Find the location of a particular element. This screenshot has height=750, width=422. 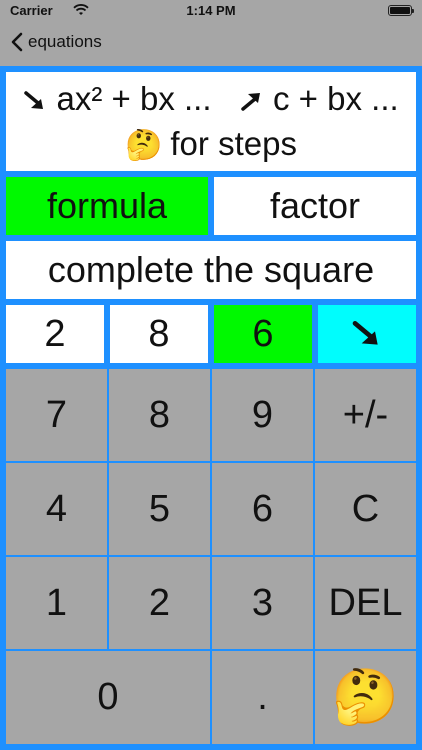

key-1: 1 is located at coordinates (56, 603).